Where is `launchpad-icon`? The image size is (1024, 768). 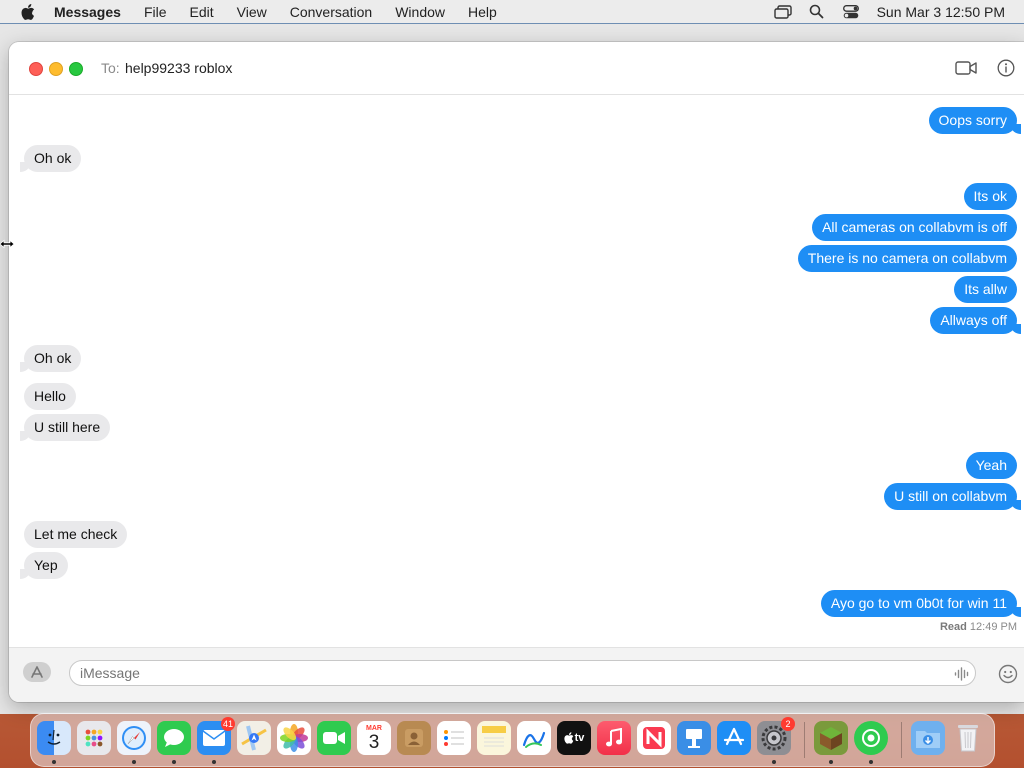
launchpad-icon is located at coordinates (94, 738).